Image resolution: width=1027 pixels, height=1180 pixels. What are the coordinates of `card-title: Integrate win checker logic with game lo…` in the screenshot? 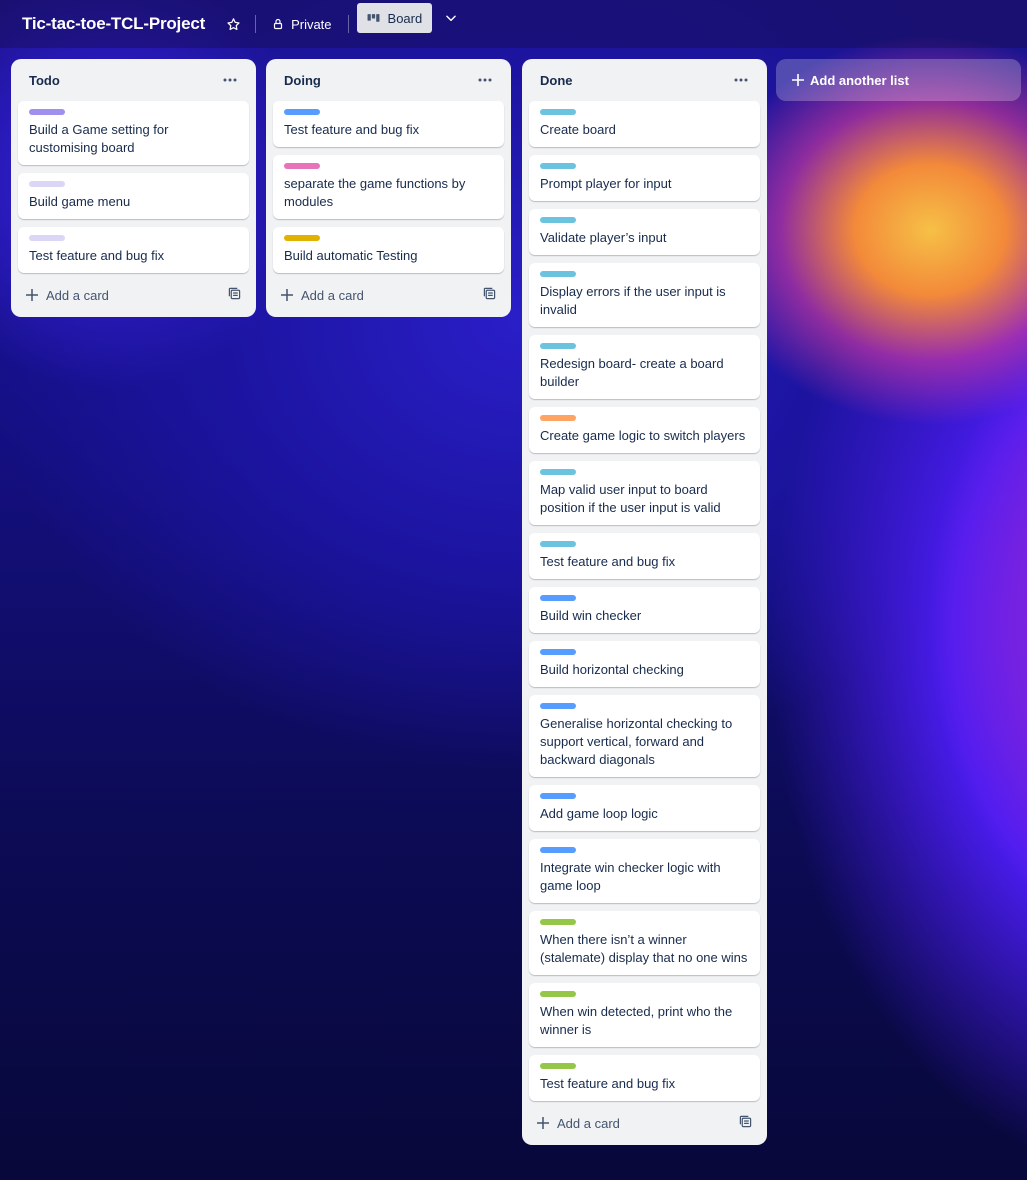 It's located at (630, 876).